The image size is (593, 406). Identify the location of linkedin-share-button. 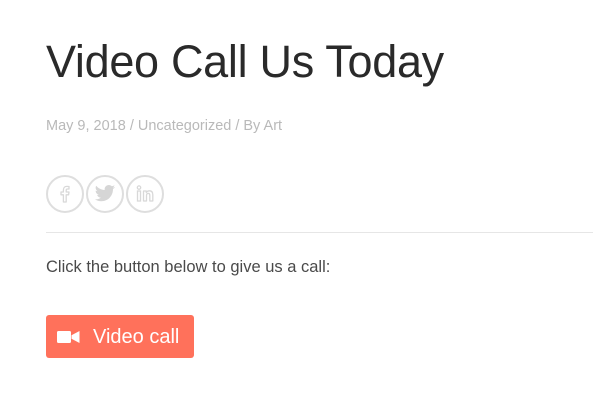
(145, 194).